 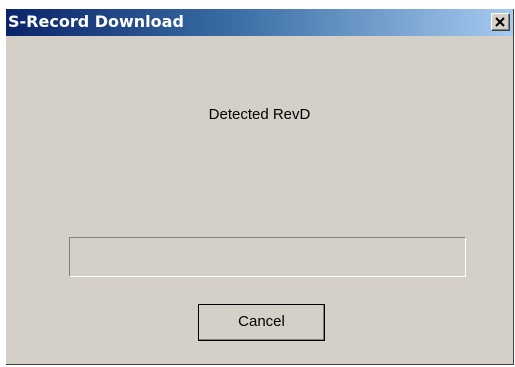 I want to click on window-title: S-Record Download, so click(x=96, y=21).